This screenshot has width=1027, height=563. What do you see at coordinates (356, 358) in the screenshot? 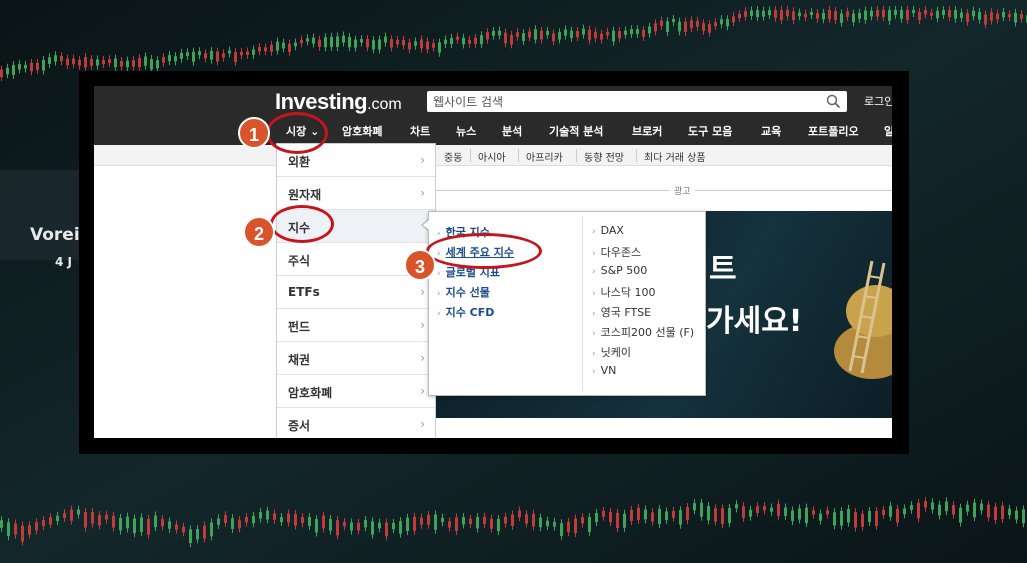
I see `dropdown-item-bonds: 채권 ›` at bounding box center [356, 358].